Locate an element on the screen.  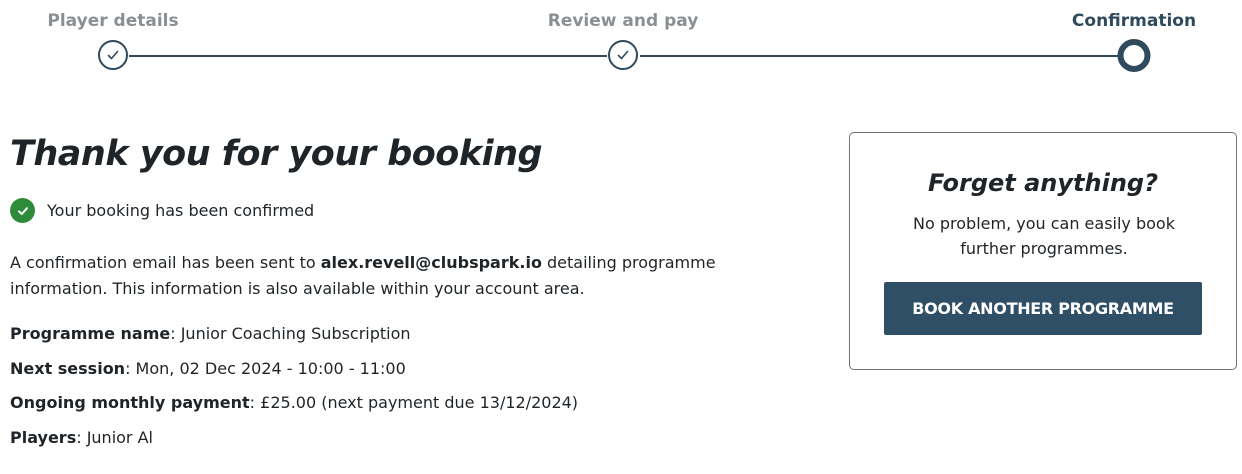
detail-value: : Mon, 02 Dec 2024 - 10:00 - 11:00 is located at coordinates (265, 368).